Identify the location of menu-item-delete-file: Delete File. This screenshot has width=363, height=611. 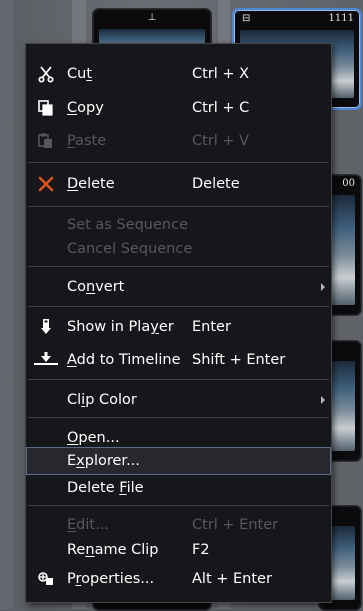
(178, 488).